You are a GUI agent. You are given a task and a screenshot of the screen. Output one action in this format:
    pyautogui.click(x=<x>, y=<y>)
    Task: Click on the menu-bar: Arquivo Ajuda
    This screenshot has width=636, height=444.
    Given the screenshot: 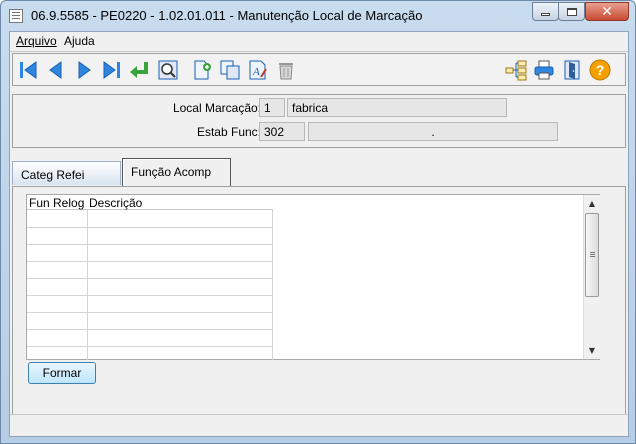 What is the action you would take?
    pyautogui.click(x=319, y=41)
    